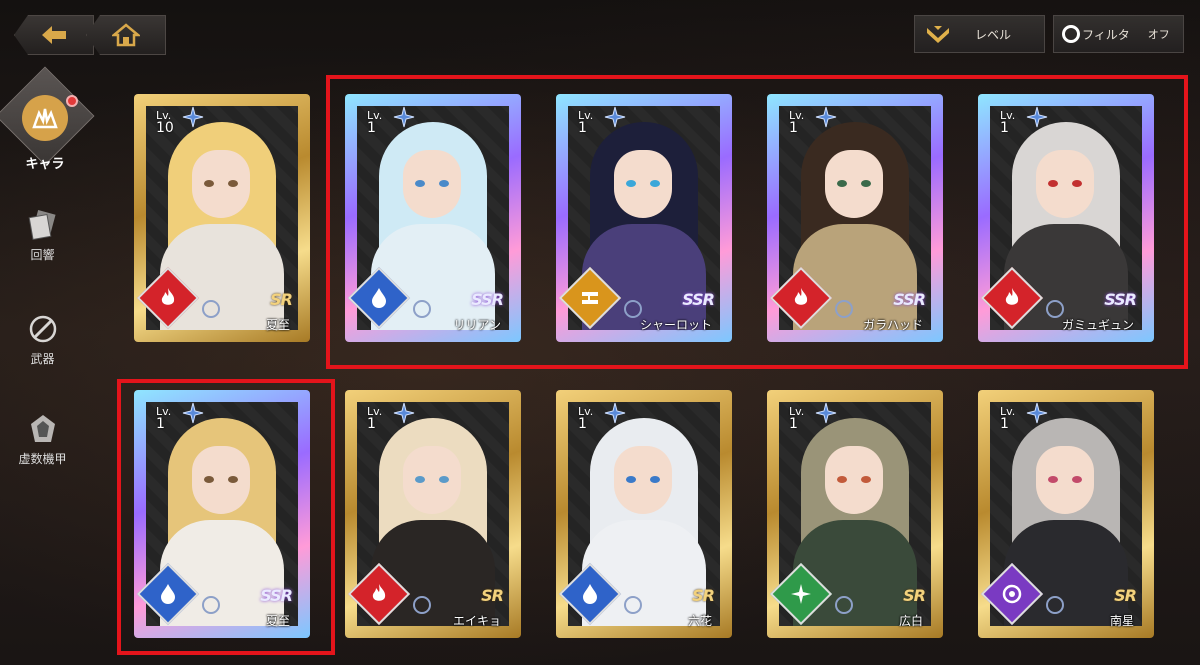  What do you see at coordinates (938, 34) in the screenshot?
I see `sort-chevron-icon` at bounding box center [938, 34].